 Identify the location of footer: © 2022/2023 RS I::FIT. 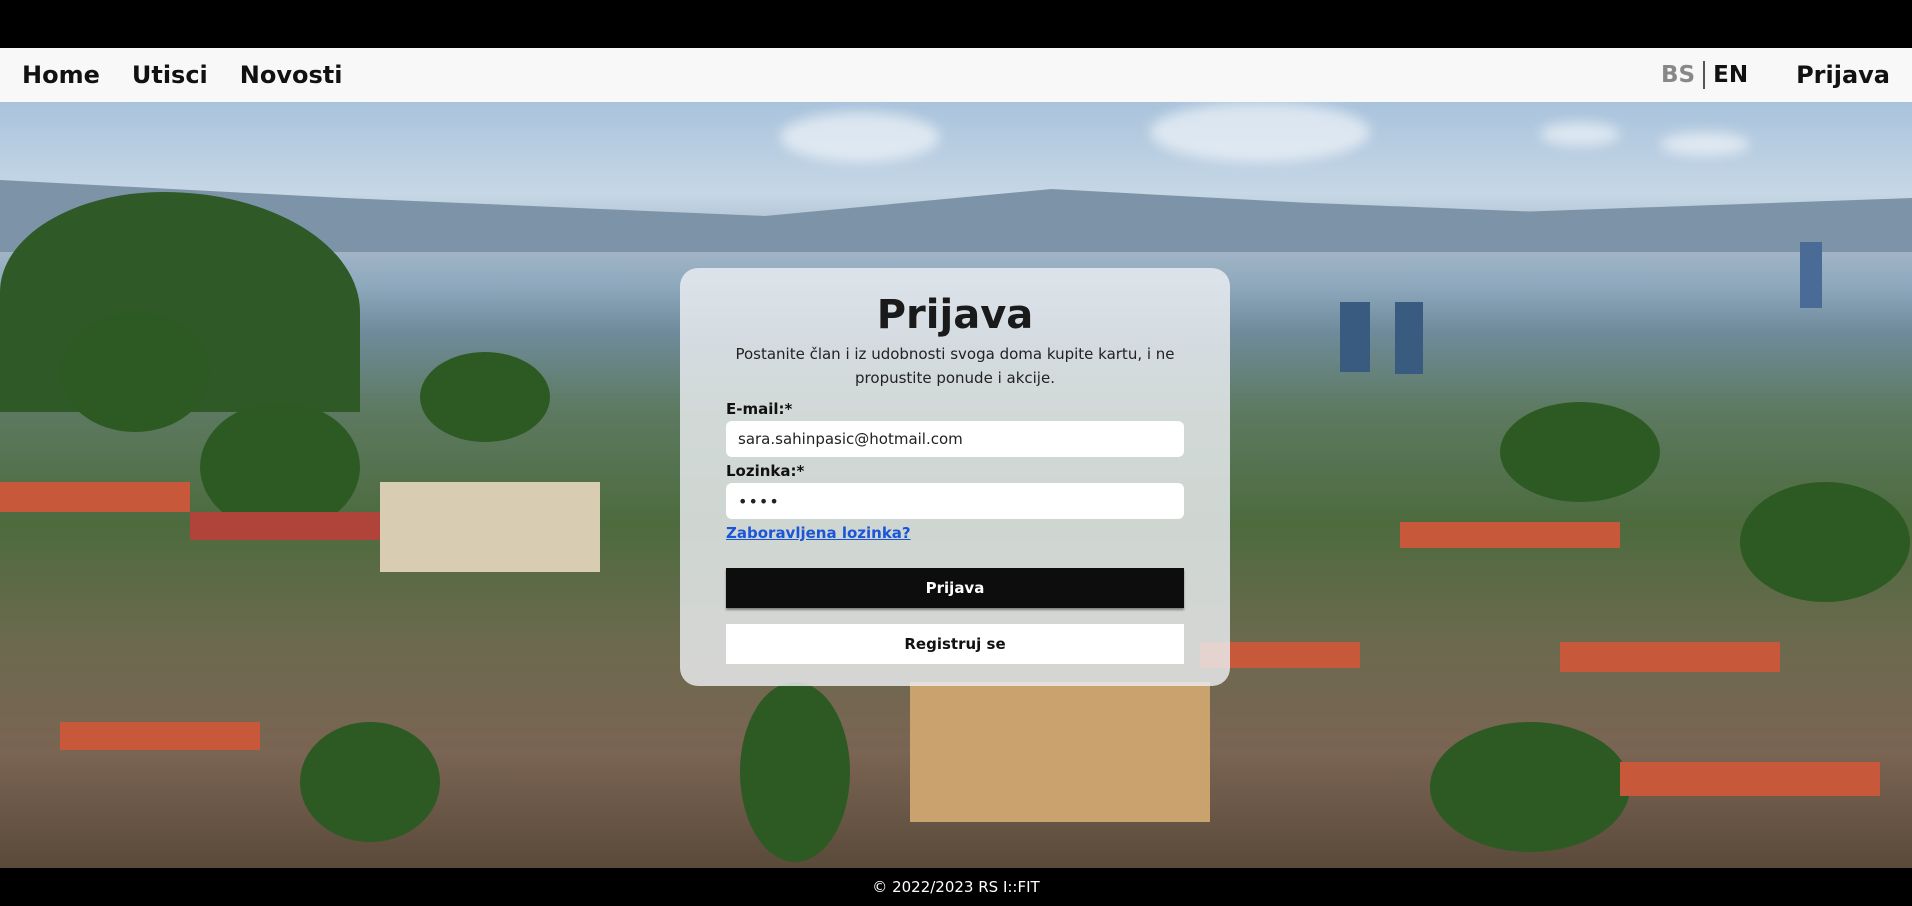
(956, 887).